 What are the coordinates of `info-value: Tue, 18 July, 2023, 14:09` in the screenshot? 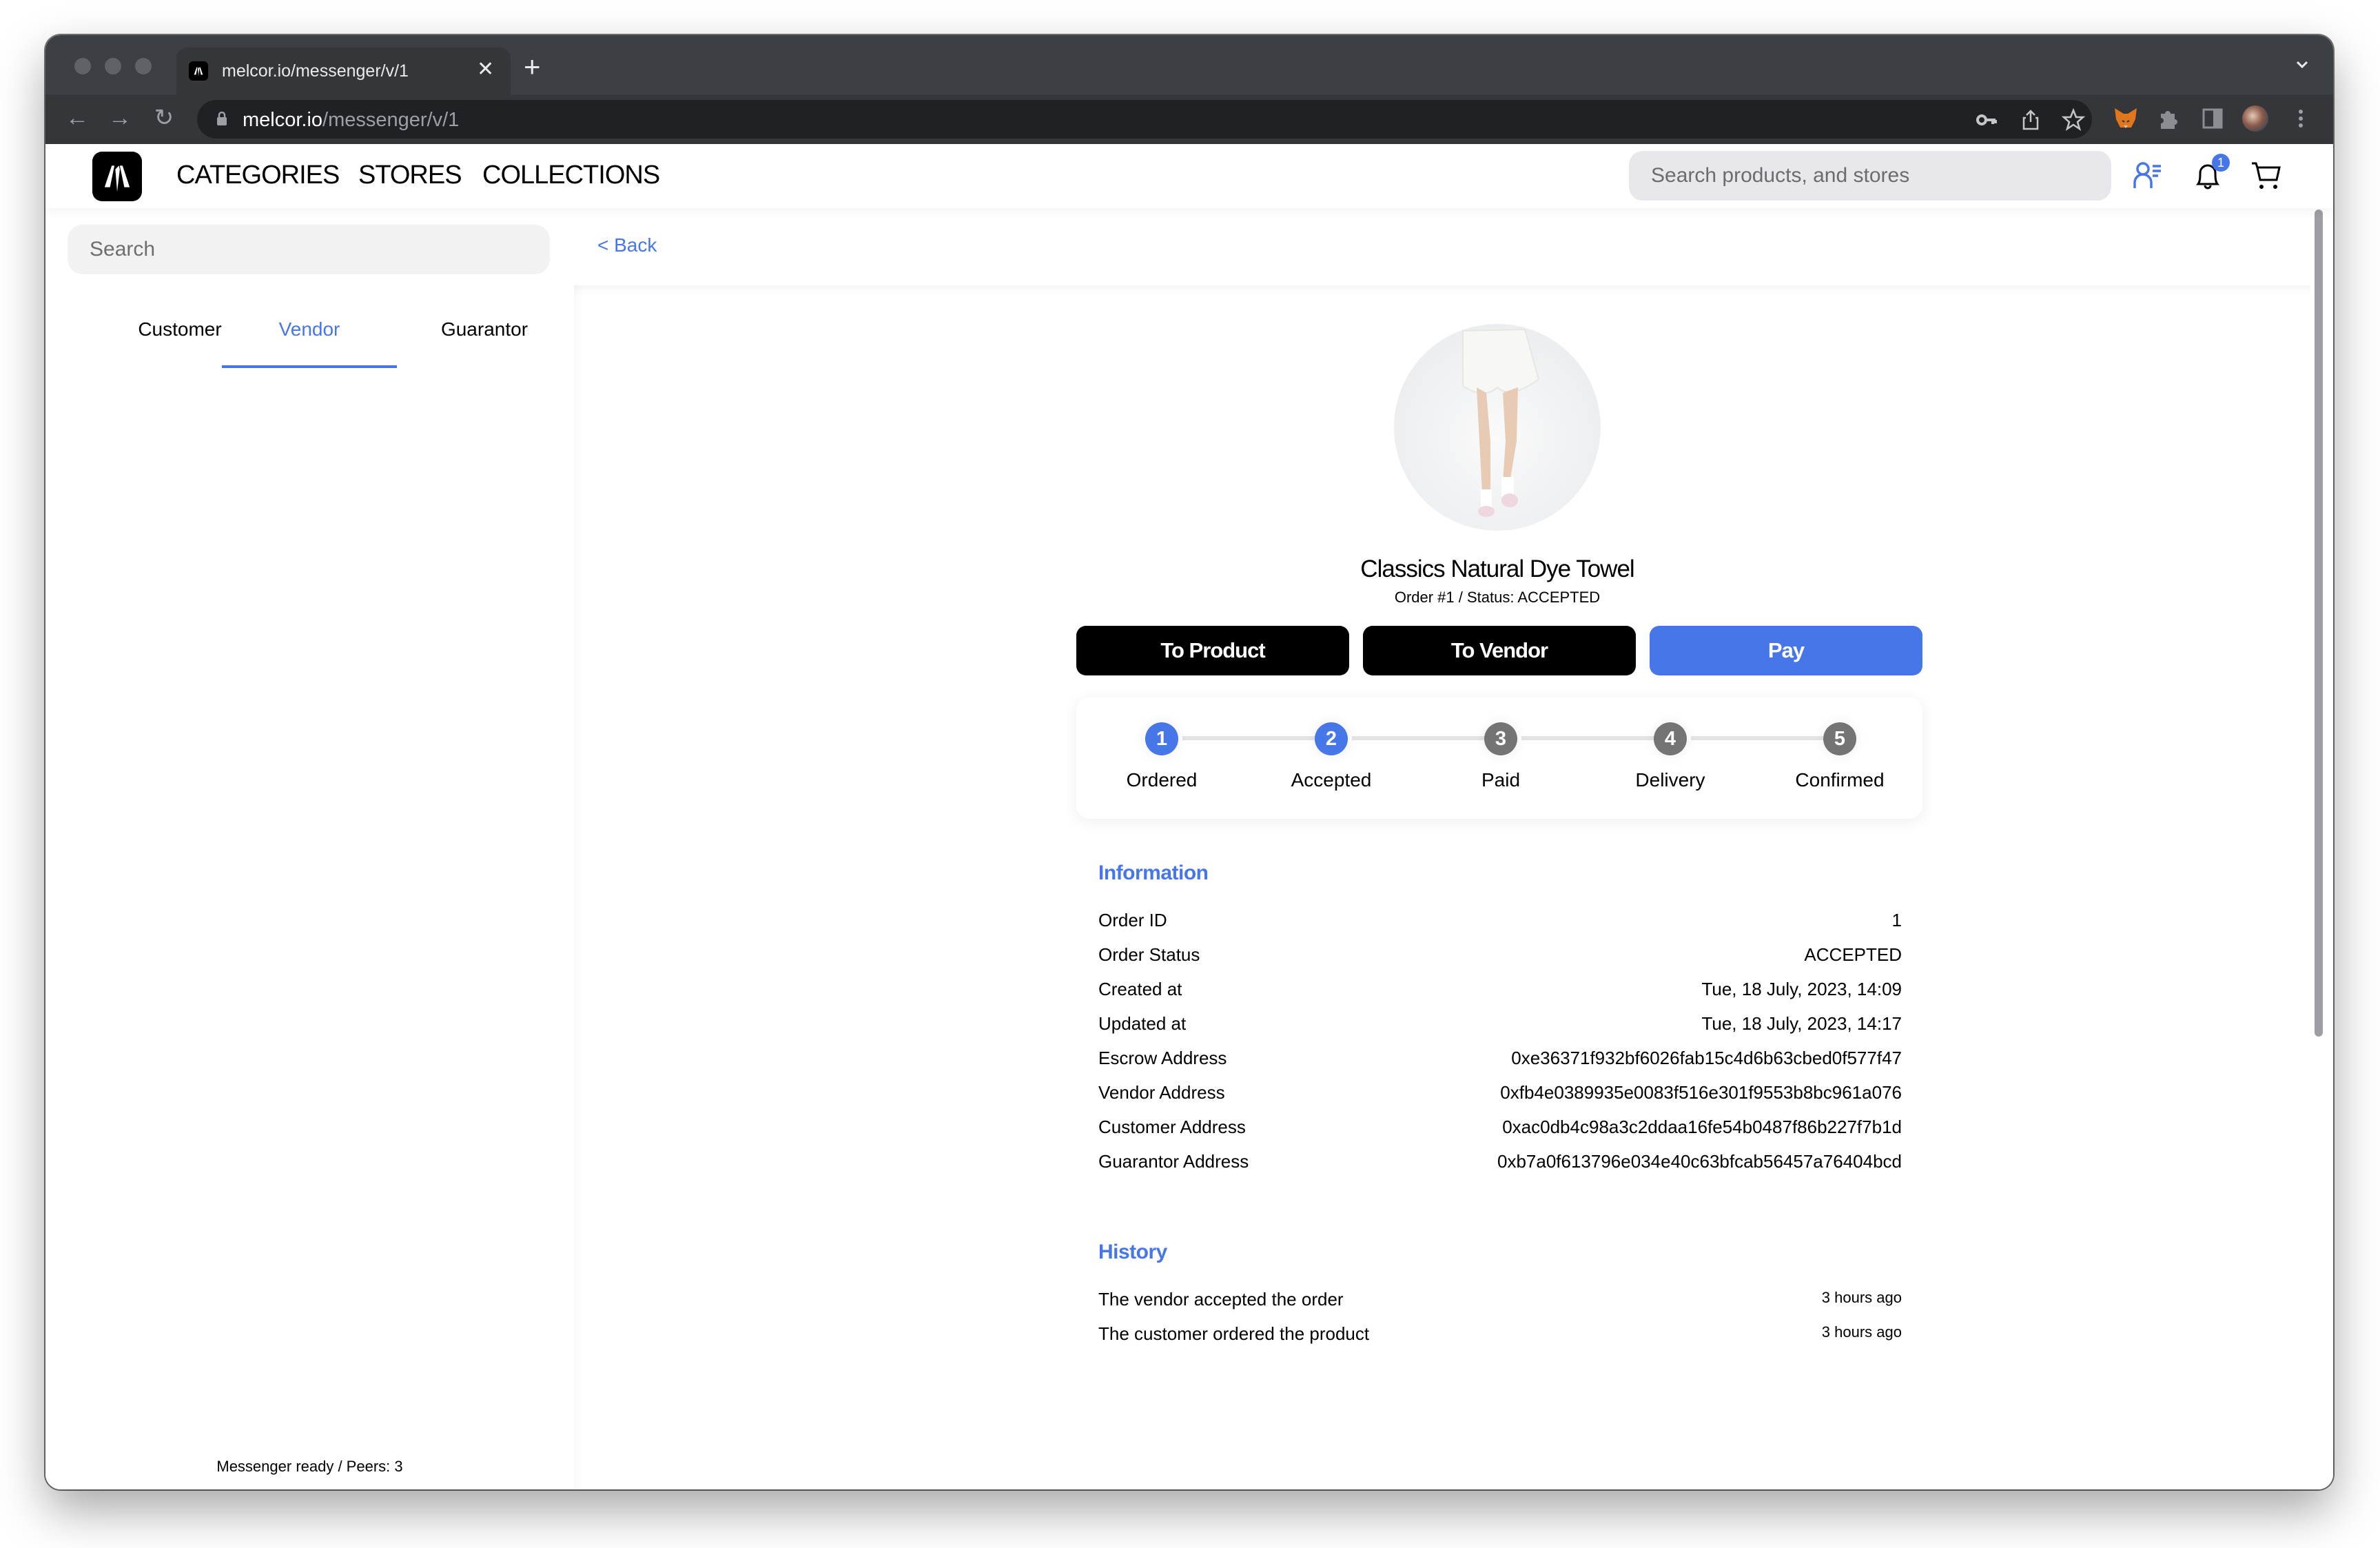 It's located at (1801, 989).